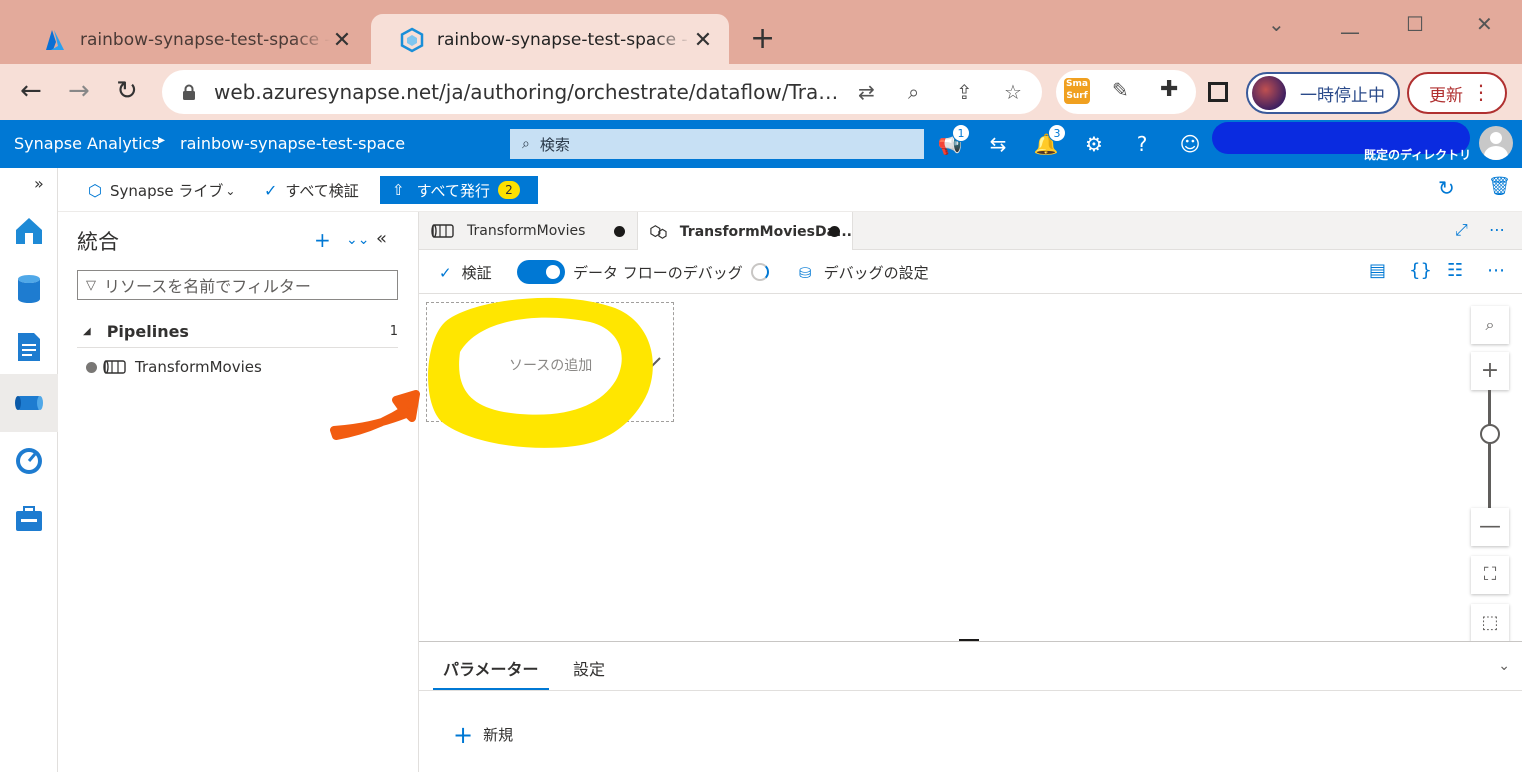  What do you see at coordinates (1377, 270) in the screenshot?
I see `script-icon: ▤` at bounding box center [1377, 270].